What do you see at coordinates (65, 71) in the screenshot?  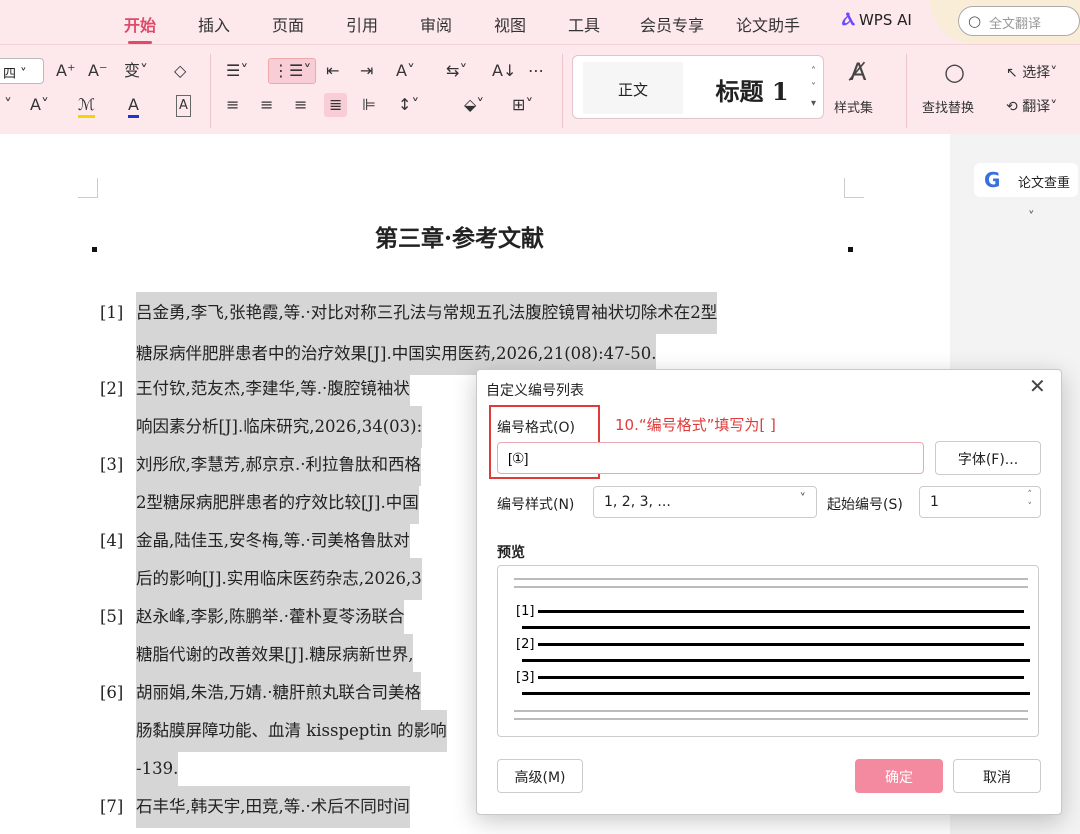 I see `font-grow-icon: A⁺` at bounding box center [65, 71].